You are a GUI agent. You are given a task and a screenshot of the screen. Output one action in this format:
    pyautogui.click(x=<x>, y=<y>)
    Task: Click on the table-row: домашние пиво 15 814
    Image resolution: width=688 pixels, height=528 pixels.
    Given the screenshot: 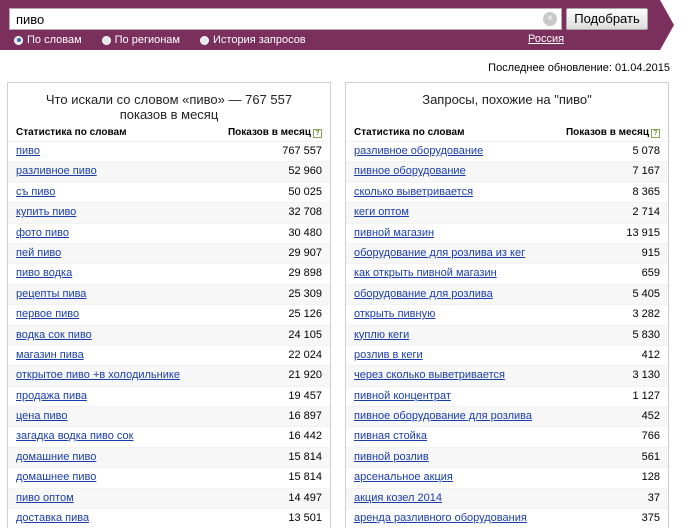 What is the action you would take?
    pyautogui.click(x=169, y=457)
    